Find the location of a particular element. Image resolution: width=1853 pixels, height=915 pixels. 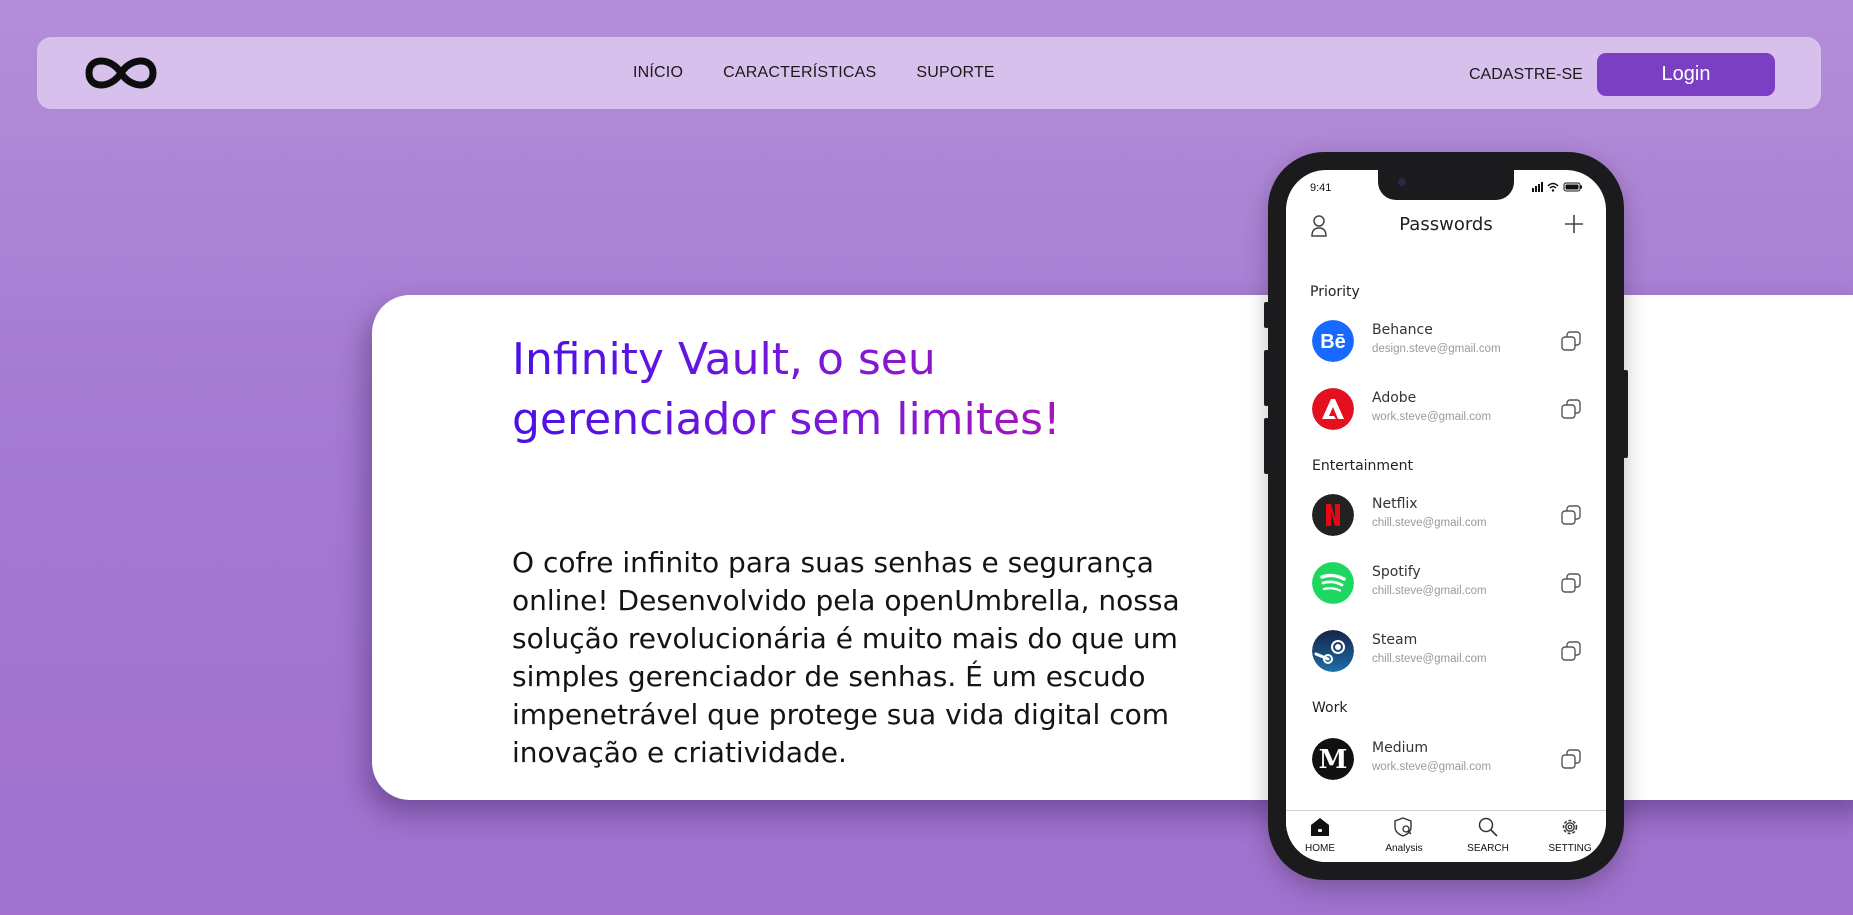

password-item-medium: M Medium work.steve@gmail.com is located at coordinates (1446, 759).